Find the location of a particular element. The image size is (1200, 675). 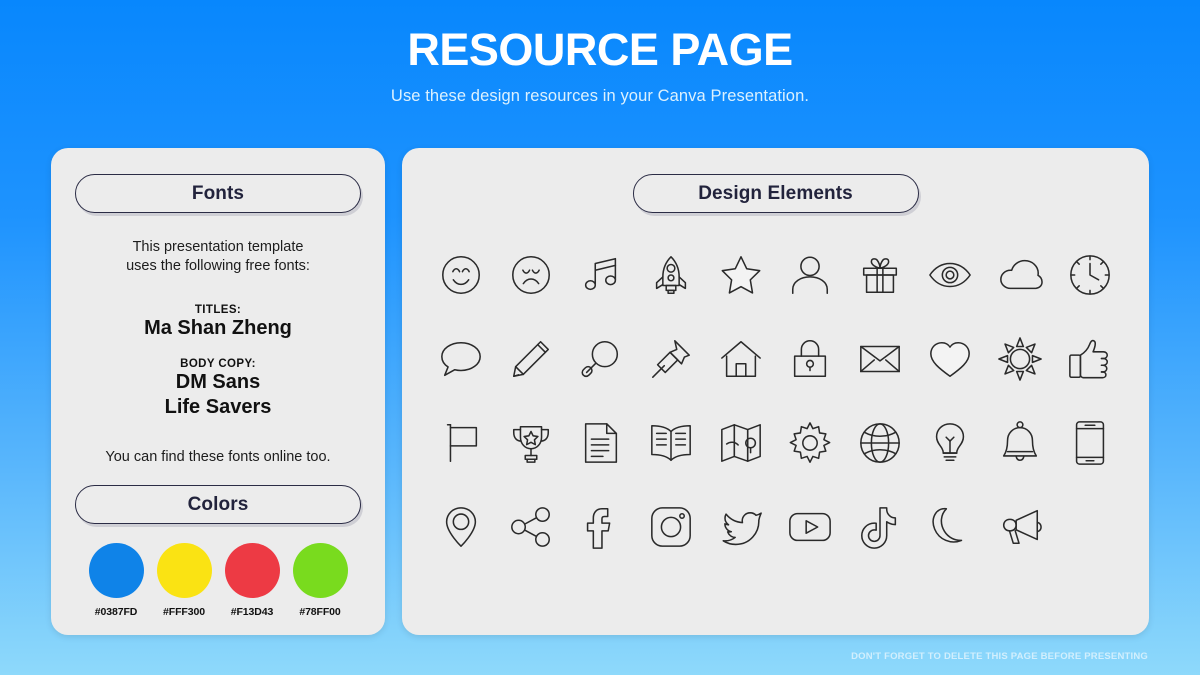

gear-icon is located at coordinates (810, 443).